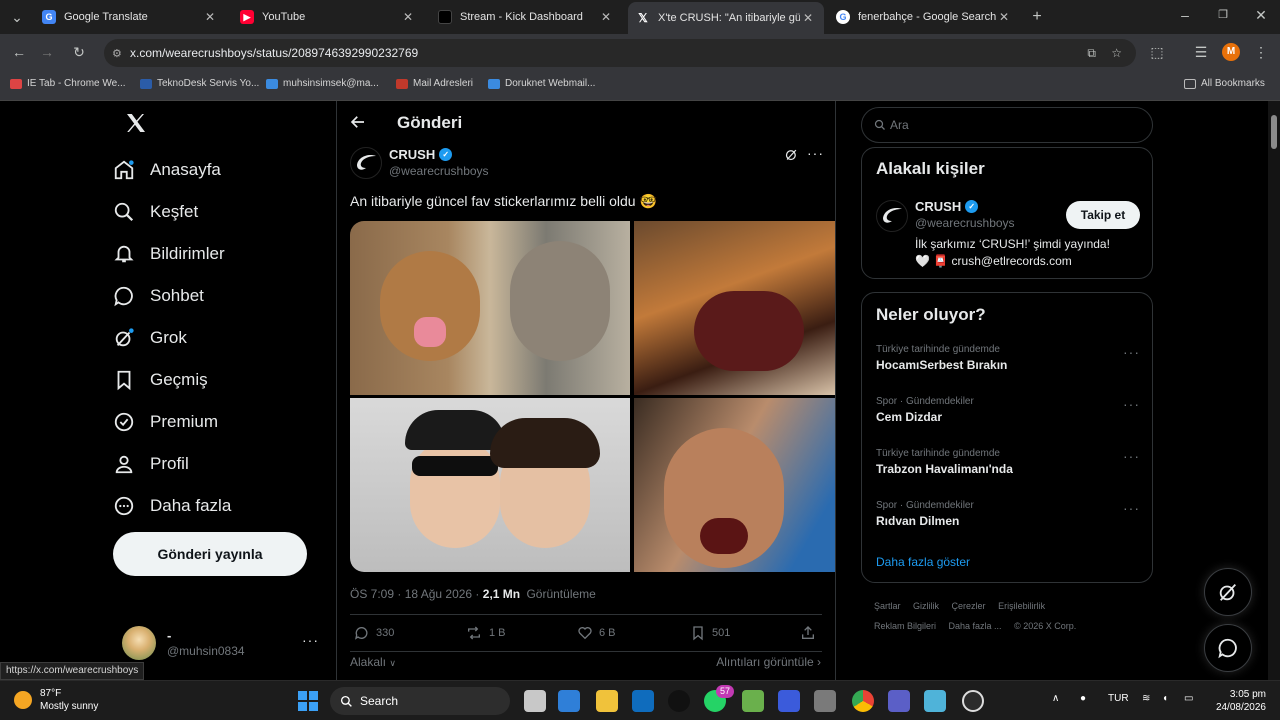 This screenshot has width=1280, height=720. Describe the element at coordinates (137, 124) in the screenshot. I see `x-logo` at that location.